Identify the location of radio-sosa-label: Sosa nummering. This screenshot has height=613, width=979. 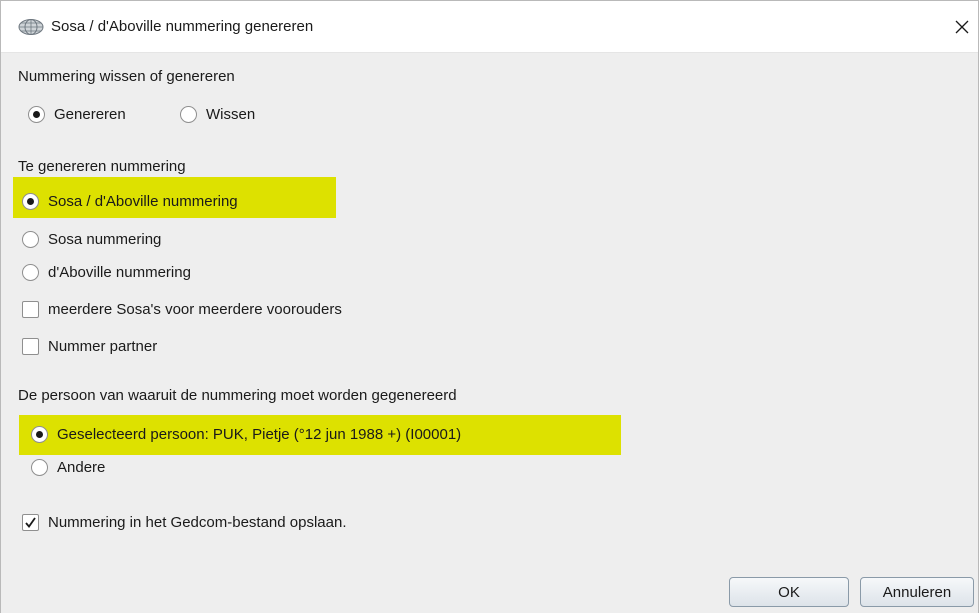
(105, 239).